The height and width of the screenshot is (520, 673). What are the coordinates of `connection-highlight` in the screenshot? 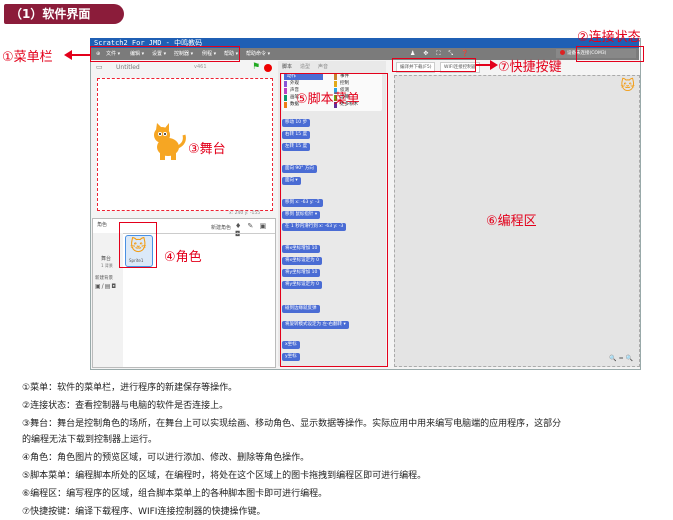 It's located at (610, 54).